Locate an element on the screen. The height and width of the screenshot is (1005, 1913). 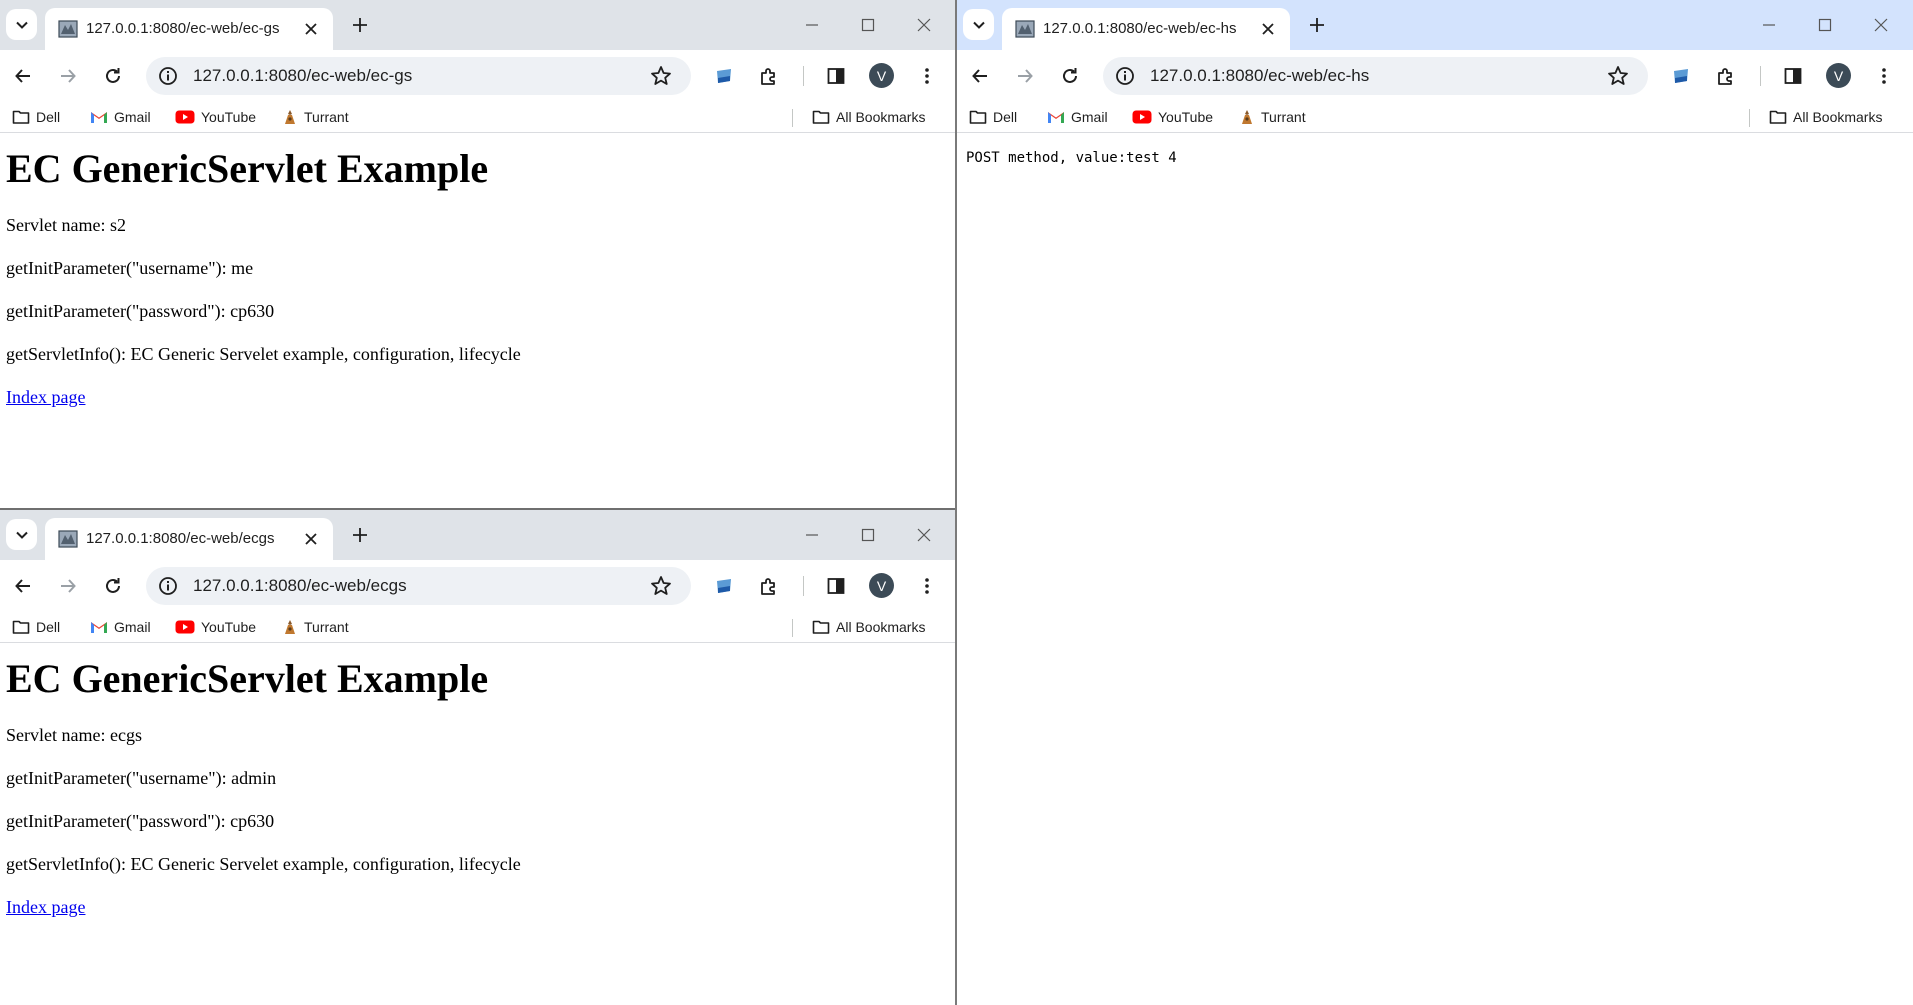
url-text: 127.0.0.1:8080/ec-web/ec-hs is located at coordinates (1259, 76).